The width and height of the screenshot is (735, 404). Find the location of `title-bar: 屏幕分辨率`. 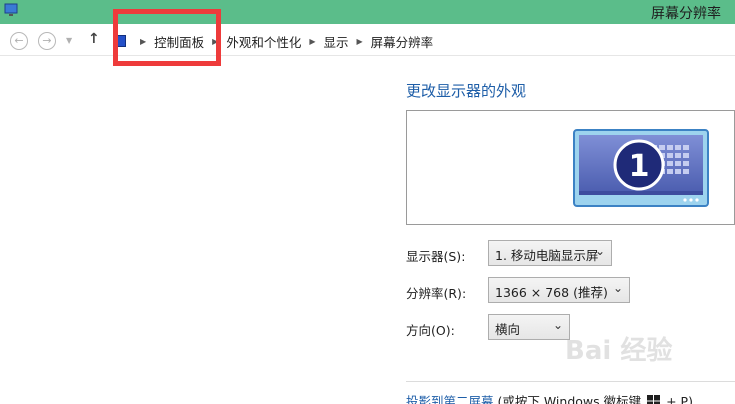

title-bar: 屏幕分辨率 is located at coordinates (367, 12).